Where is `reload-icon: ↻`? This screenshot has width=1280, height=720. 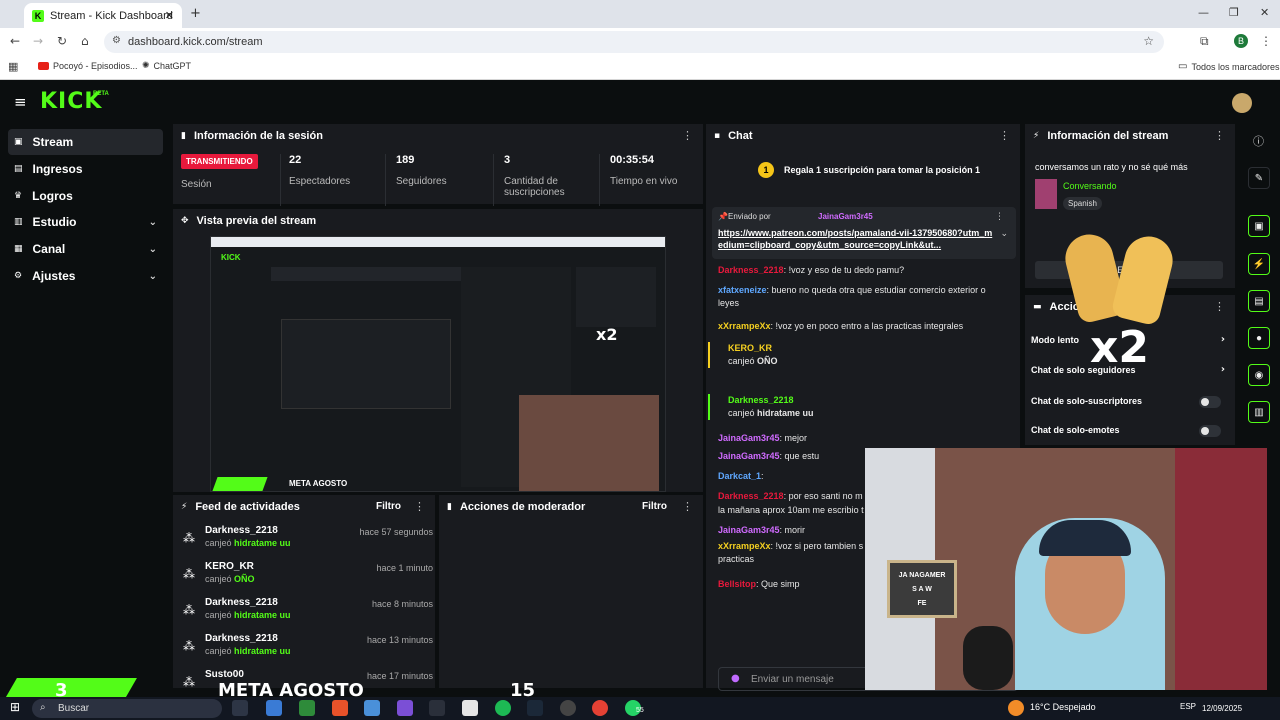
reload-icon: ↻ is located at coordinates (62, 41).